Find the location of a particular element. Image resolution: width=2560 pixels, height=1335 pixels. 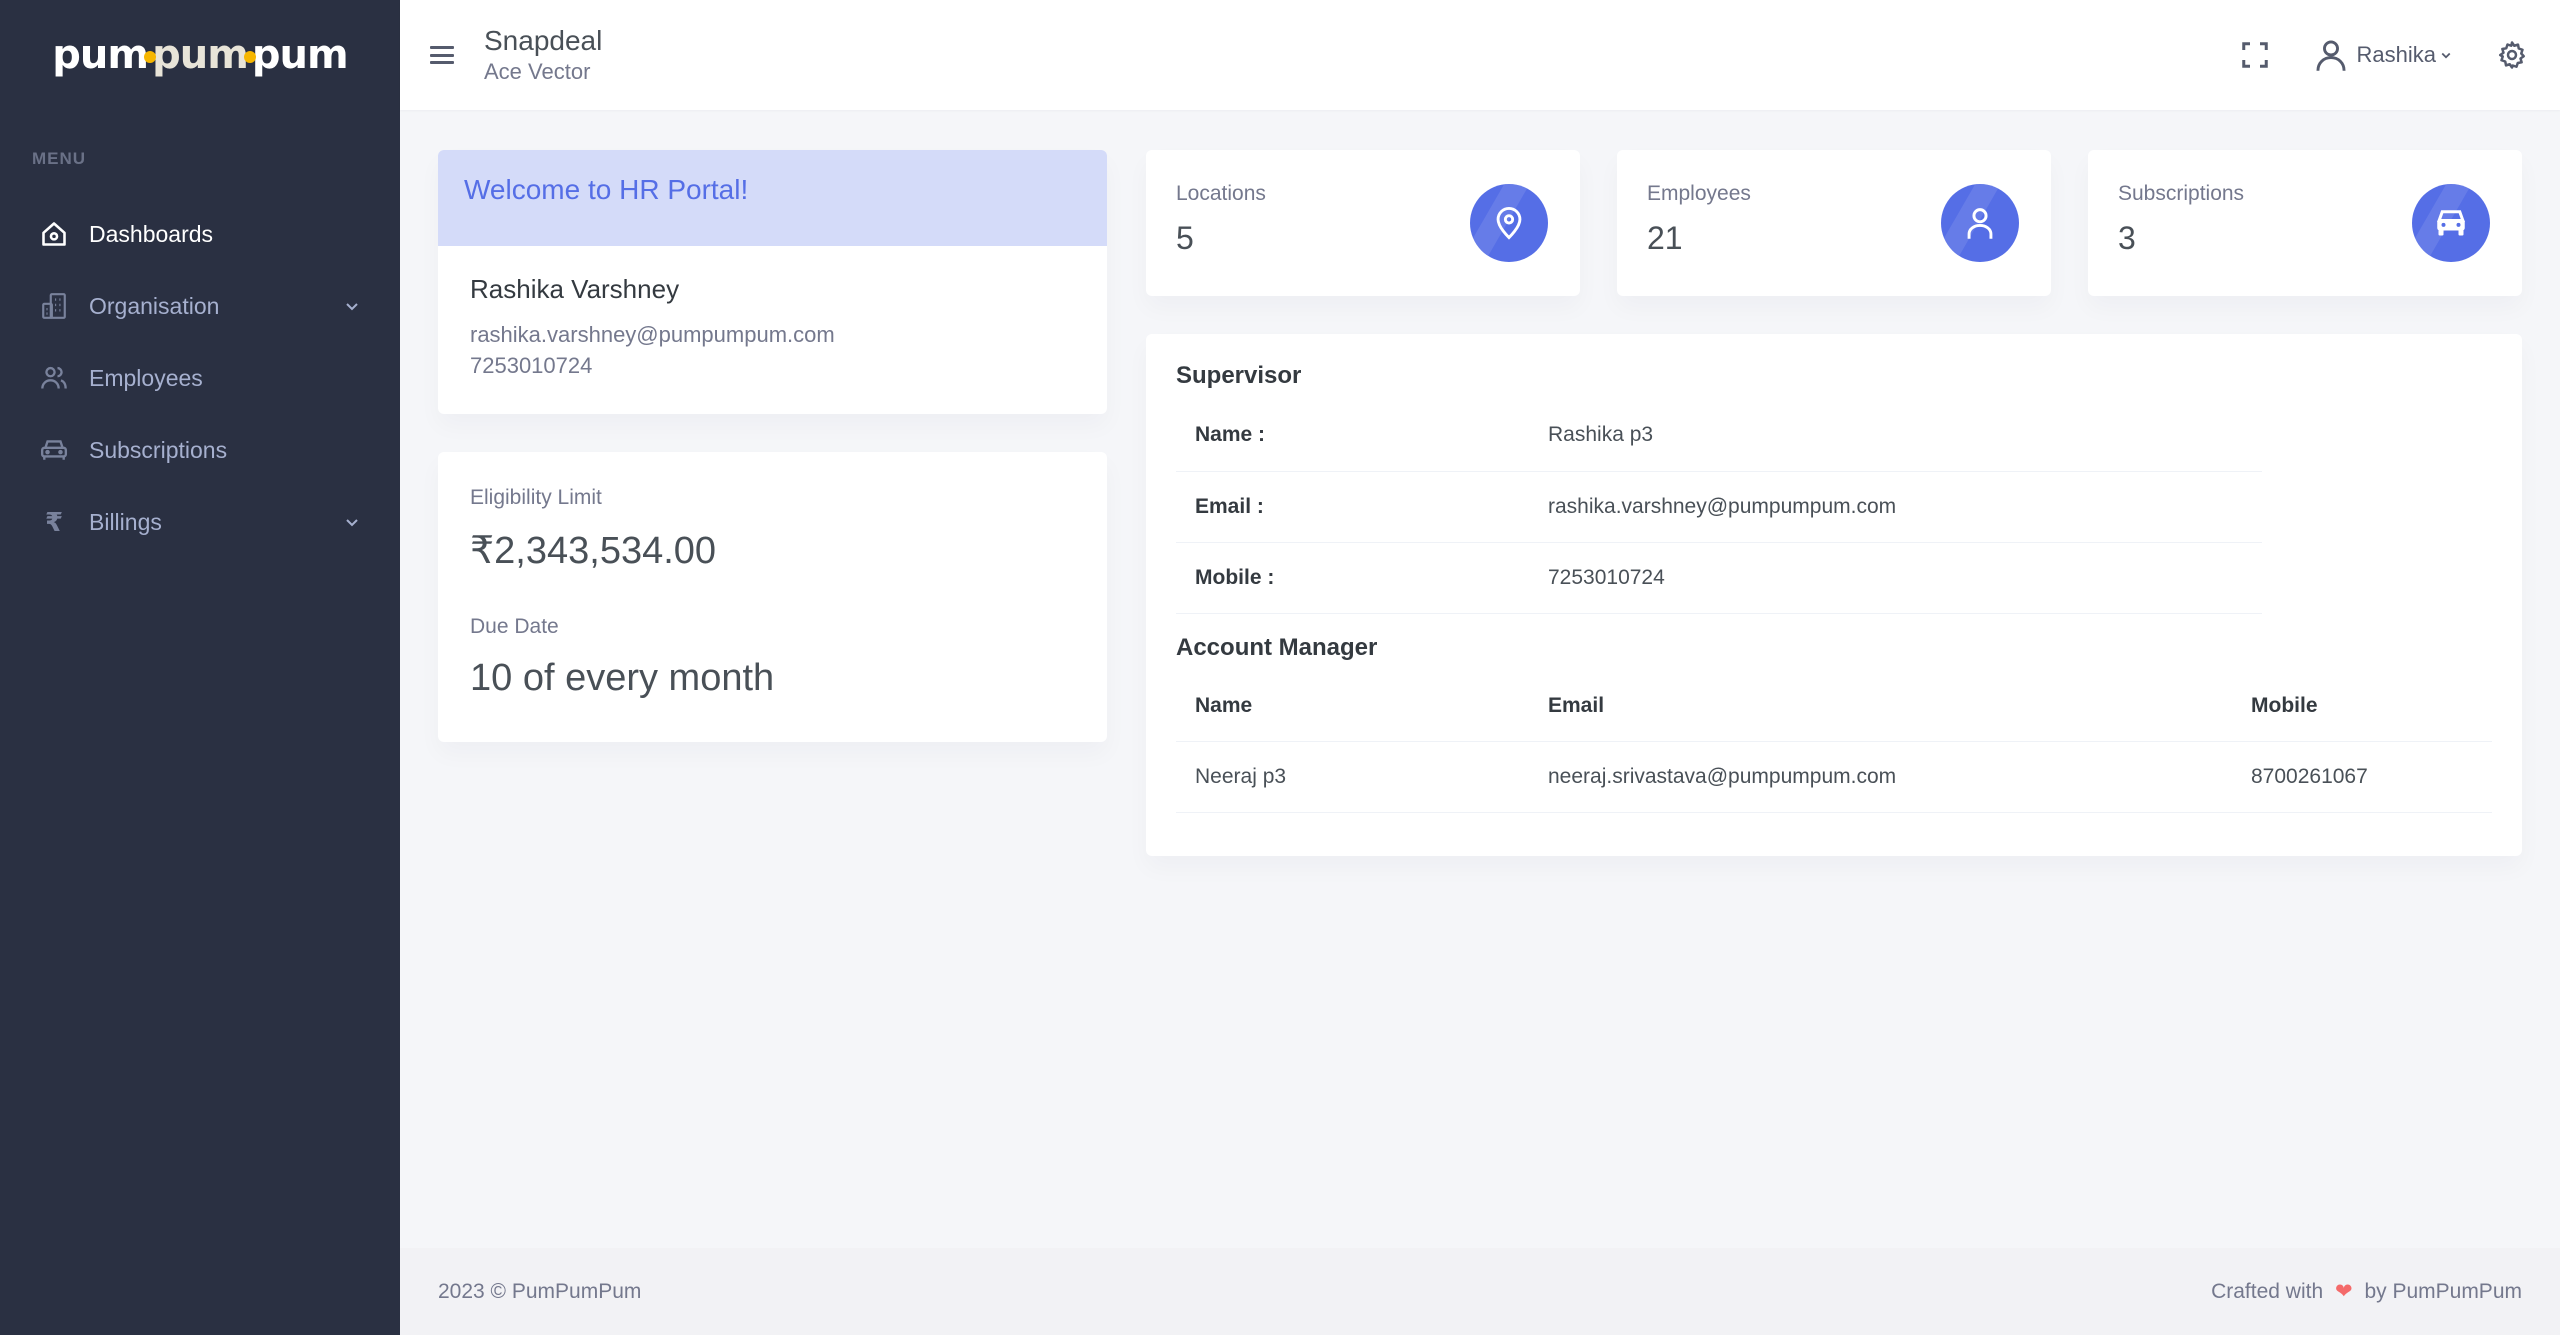

table-row: Email : rashika.varshney@pumpumpum.com is located at coordinates (1719, 507).